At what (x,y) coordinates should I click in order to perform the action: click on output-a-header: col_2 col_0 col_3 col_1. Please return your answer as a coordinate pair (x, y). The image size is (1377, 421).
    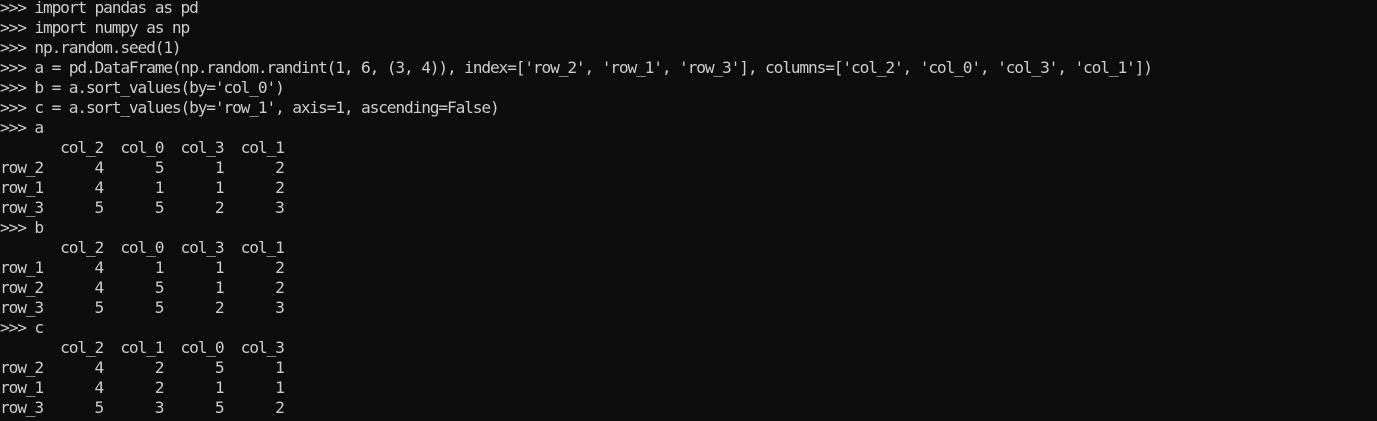
    Looking at the image, I should click on (142, 147).